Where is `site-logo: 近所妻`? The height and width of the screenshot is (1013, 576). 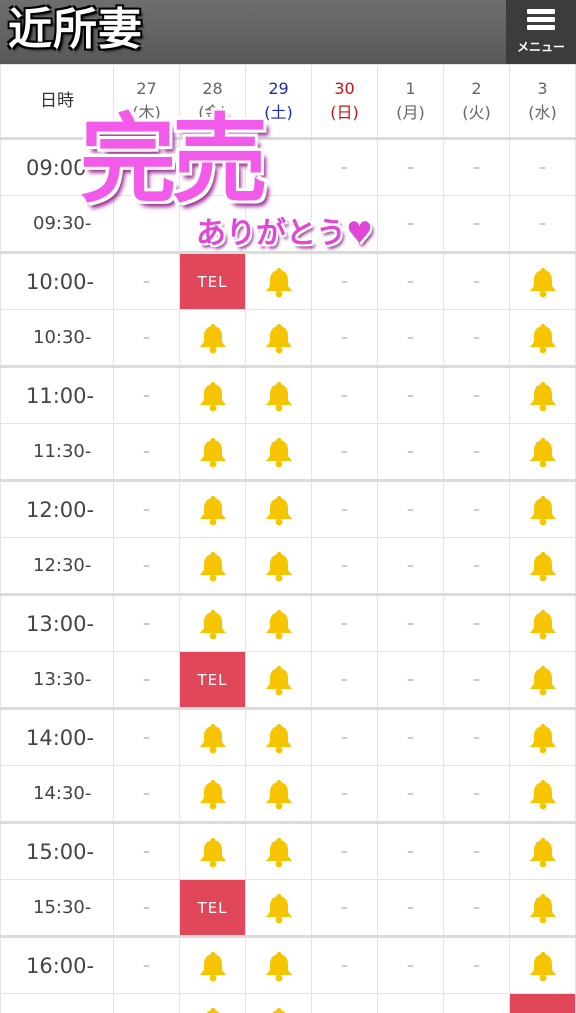 site-logo: 近所妻 is located at coordinates (75, 30).